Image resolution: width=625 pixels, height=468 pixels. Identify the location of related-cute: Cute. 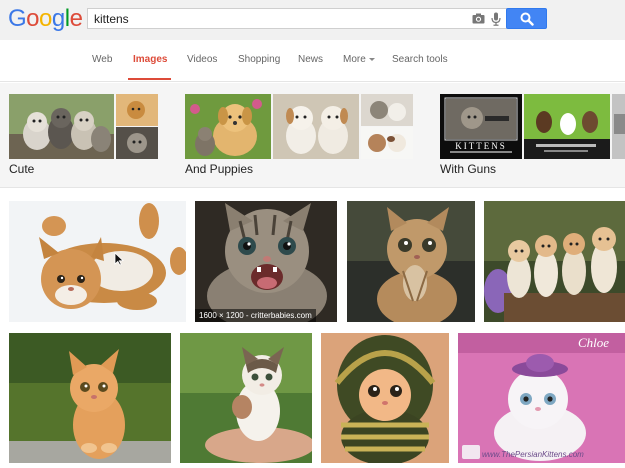
(84, 137).